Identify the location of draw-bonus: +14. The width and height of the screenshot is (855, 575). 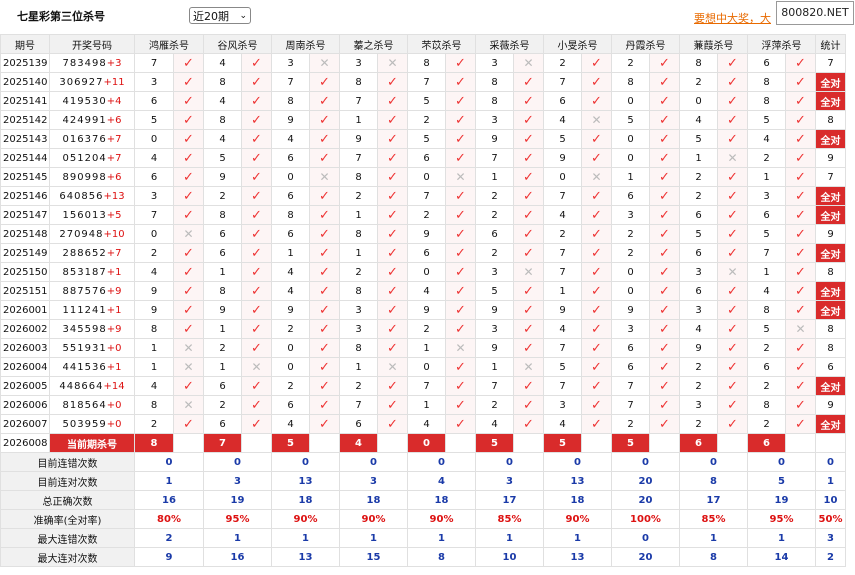
(114, 386).